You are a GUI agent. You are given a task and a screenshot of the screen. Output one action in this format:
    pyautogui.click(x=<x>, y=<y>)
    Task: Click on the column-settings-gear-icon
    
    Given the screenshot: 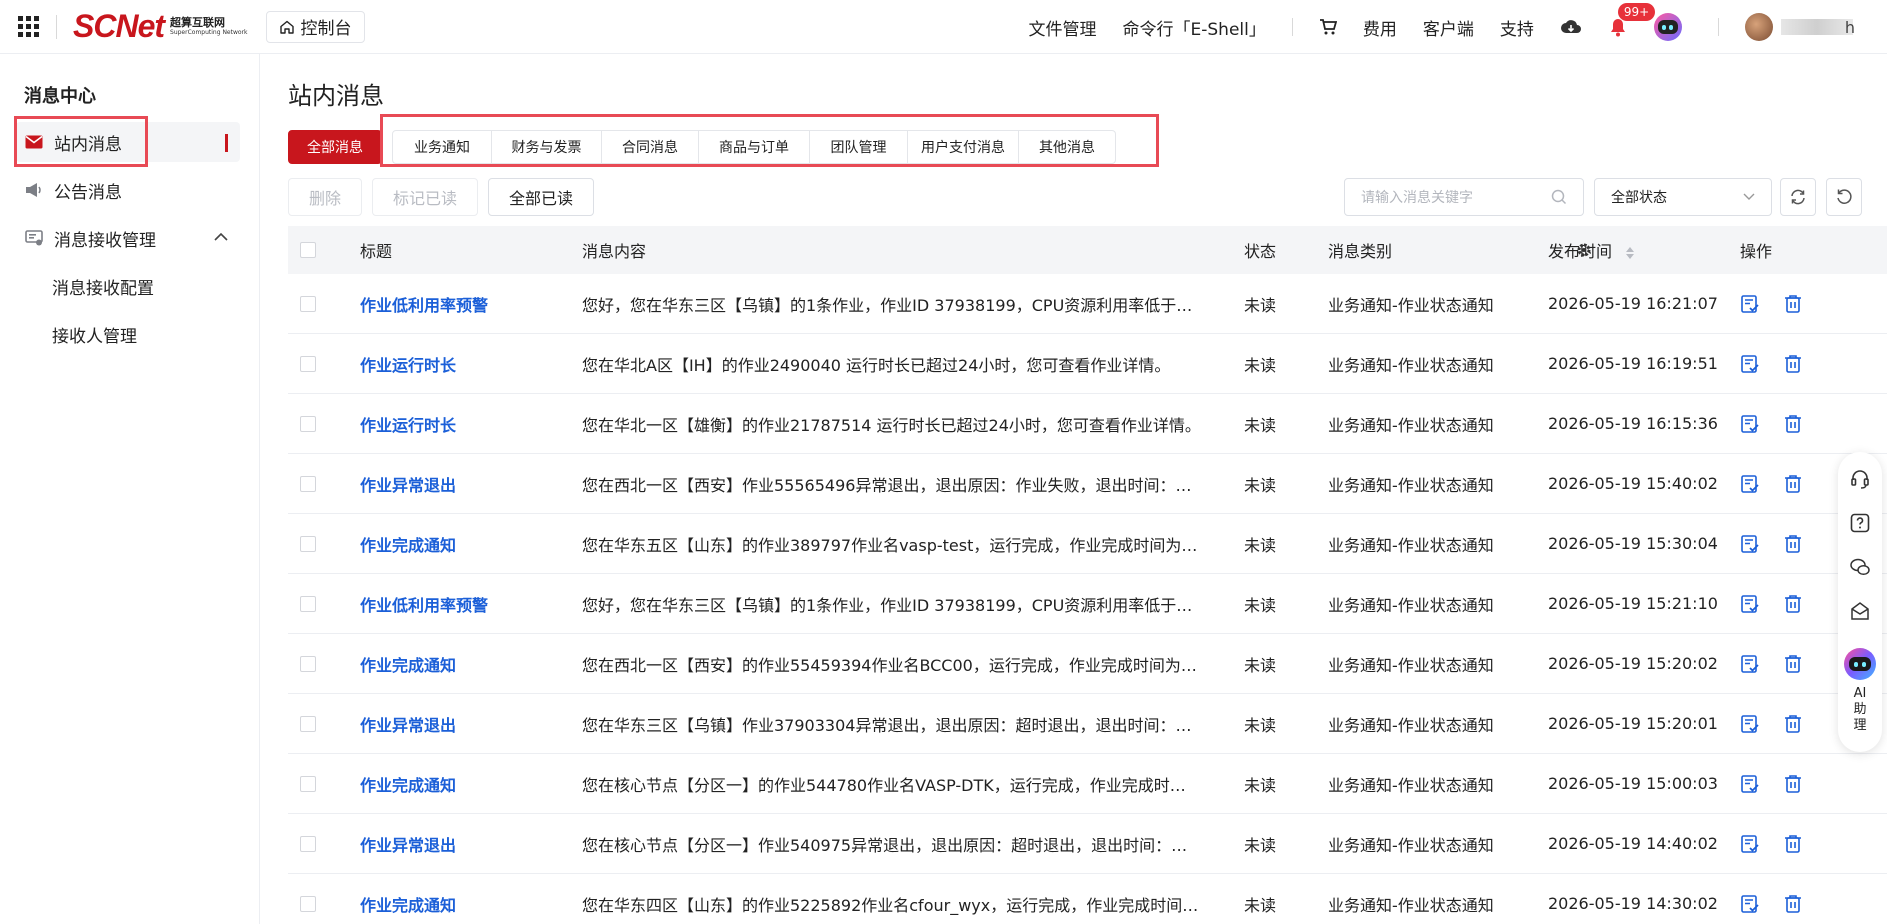 What is the action you would take?
    pyautogui.click(x=1584, y=250)
    